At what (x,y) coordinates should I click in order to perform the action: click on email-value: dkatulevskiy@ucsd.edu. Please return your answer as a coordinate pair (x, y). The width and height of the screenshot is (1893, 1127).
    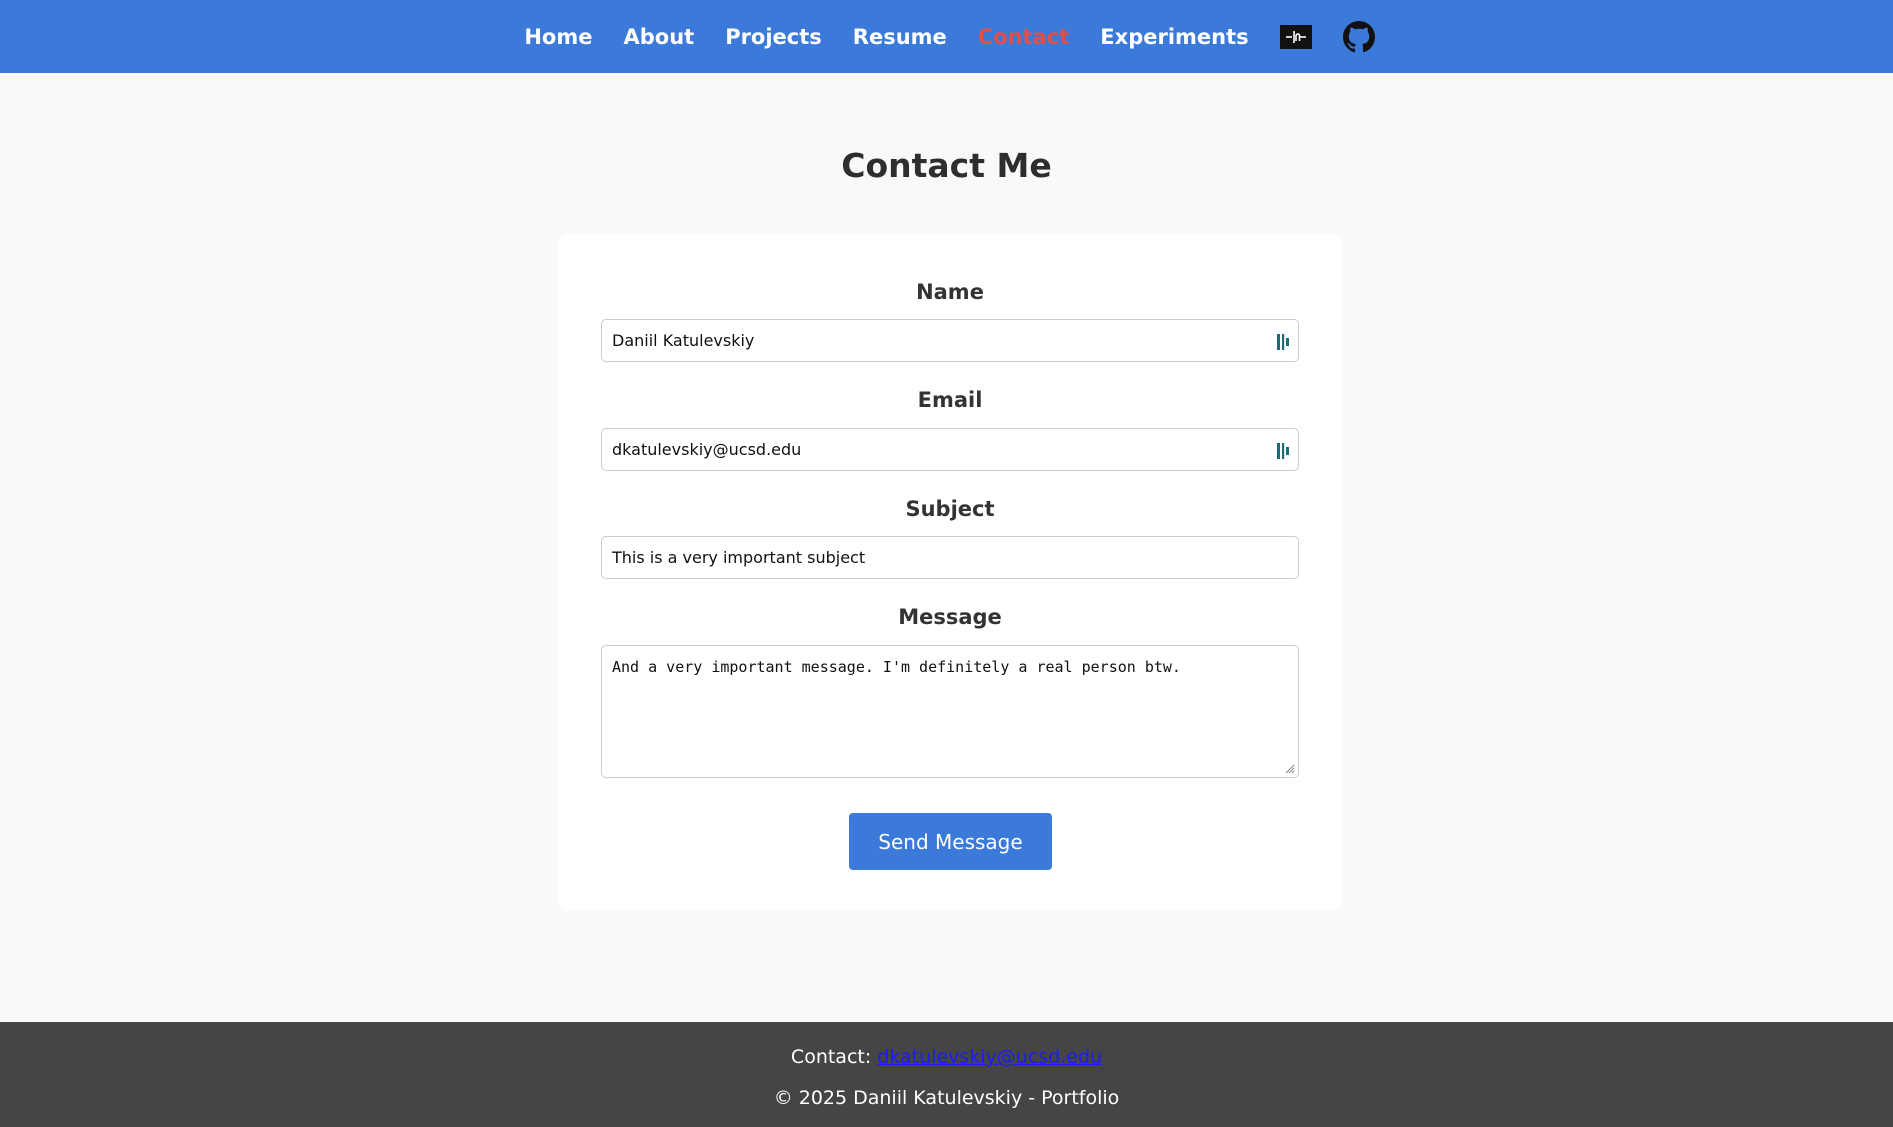
    Looking at the image, I should click on (707, 449).